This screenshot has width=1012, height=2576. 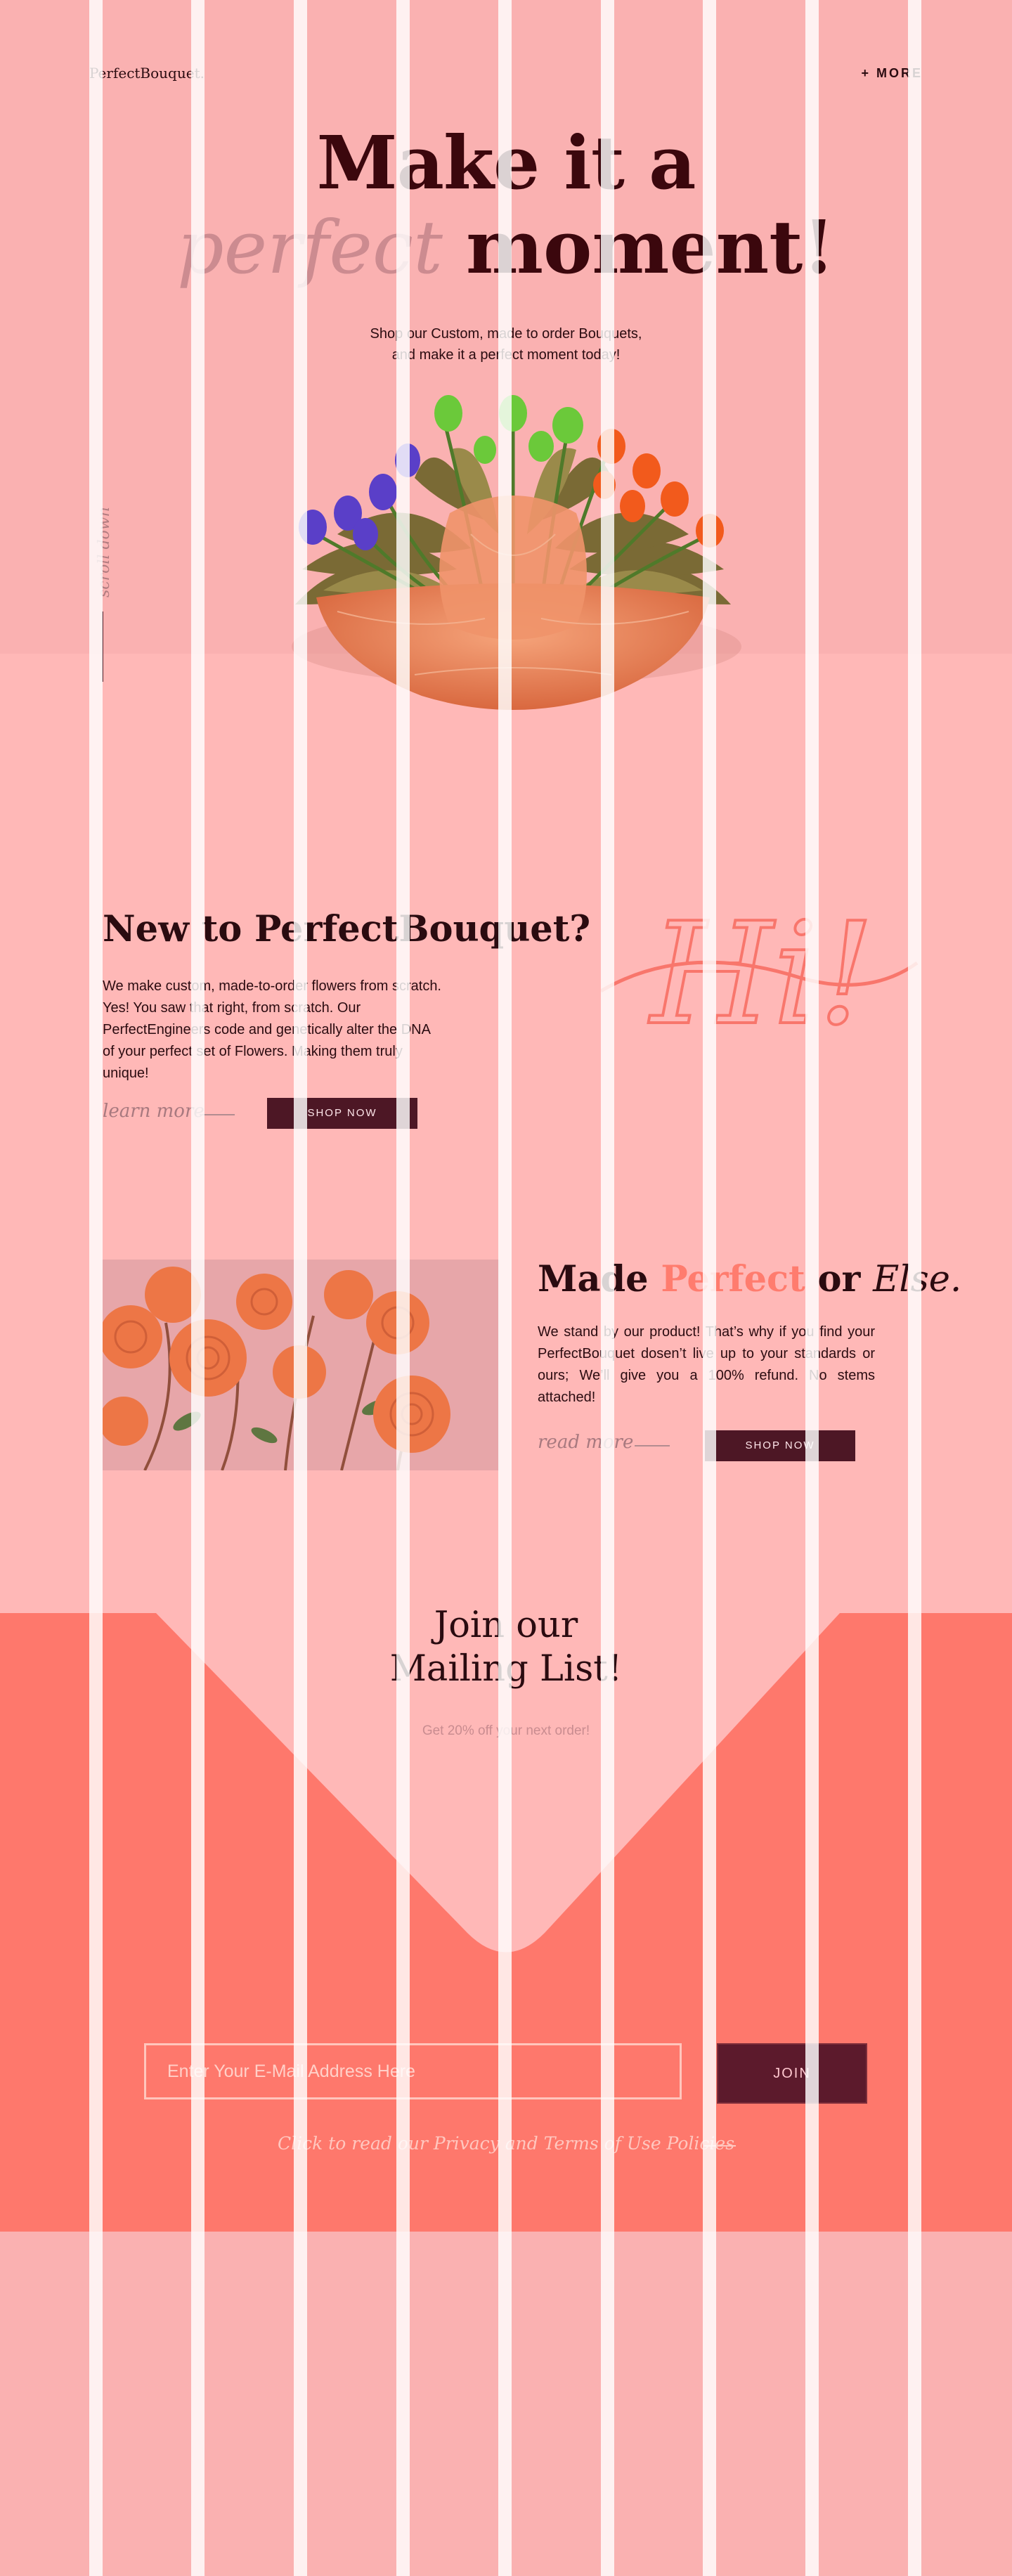 I want to click on bouquet-image, so click(x=516, y=552).